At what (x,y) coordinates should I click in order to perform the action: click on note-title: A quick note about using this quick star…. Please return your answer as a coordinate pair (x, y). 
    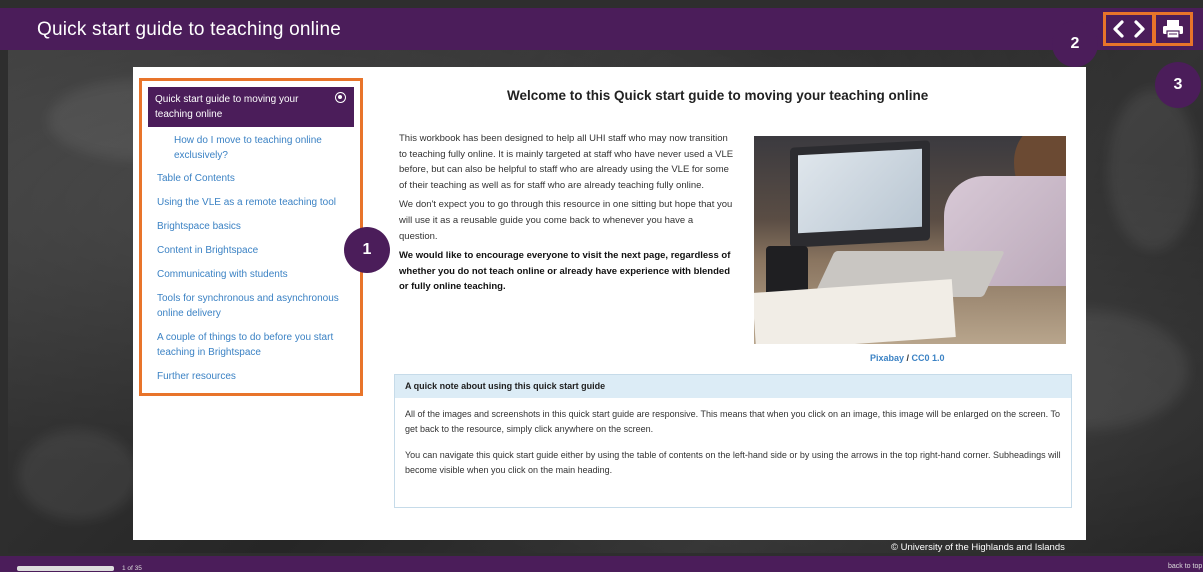
    Looking at the image, I should click on (733, 386).